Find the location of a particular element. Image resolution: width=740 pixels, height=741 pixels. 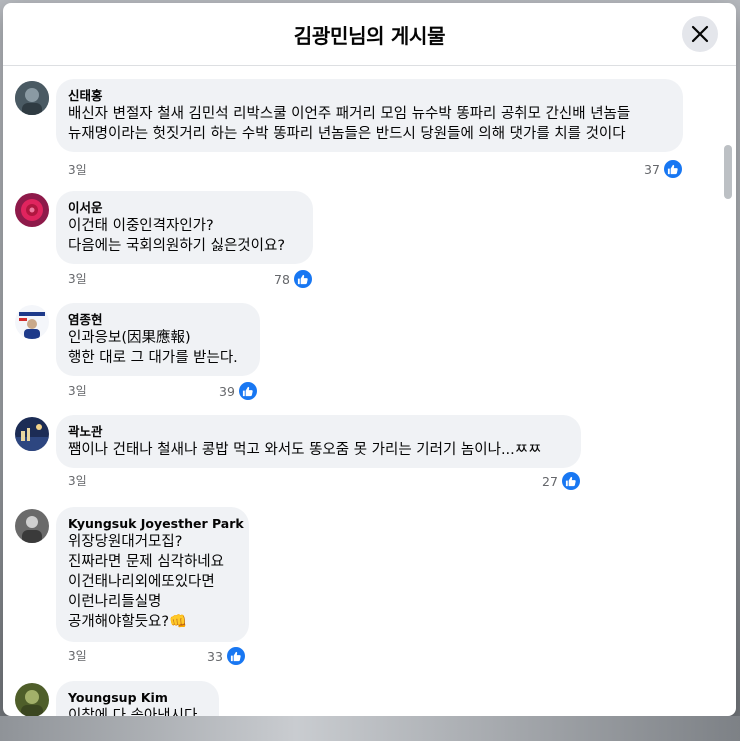

comment-text-line: 진짜라면 문제 심각하네요 is located at coordinates (146, 562).